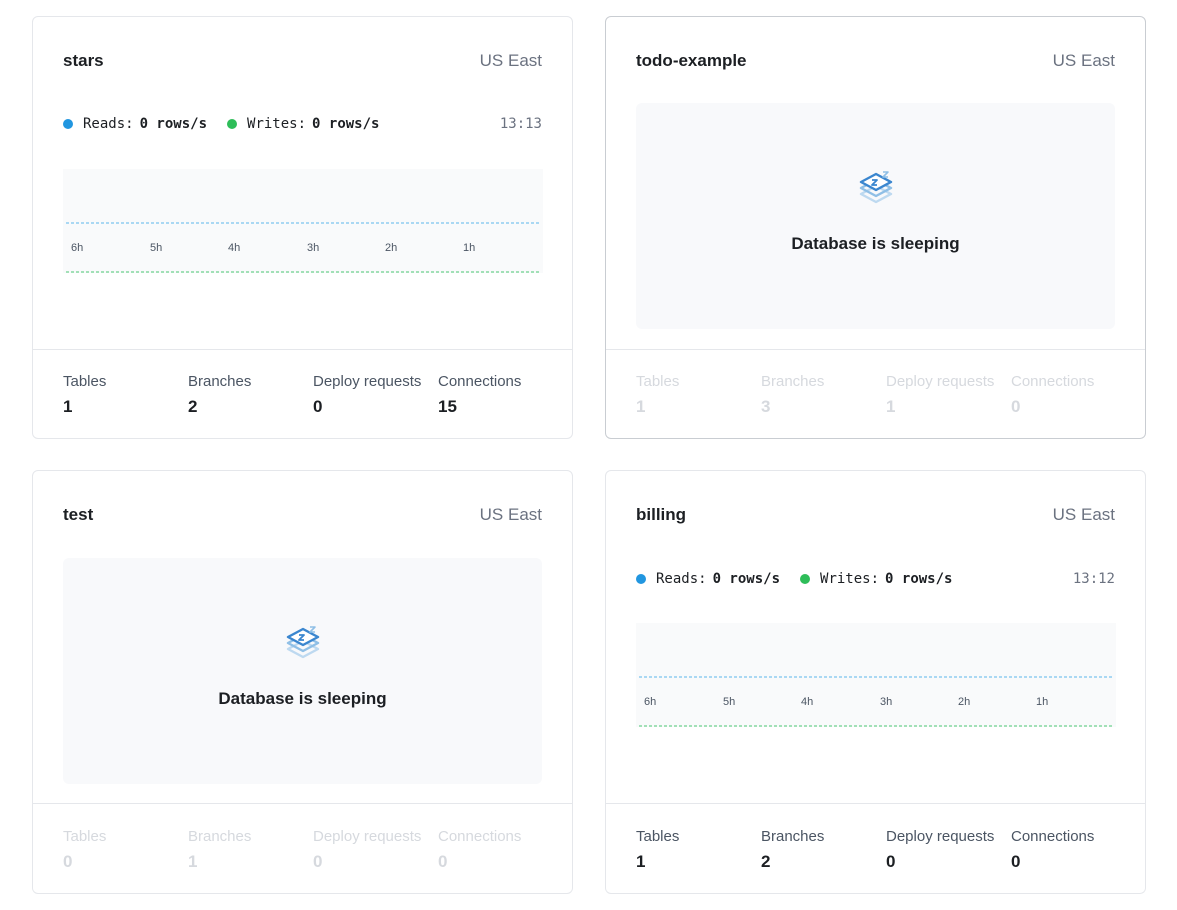 This screenshot has width=1177, height=910. I want to click on reads-dot-icon, so click(641, 579).